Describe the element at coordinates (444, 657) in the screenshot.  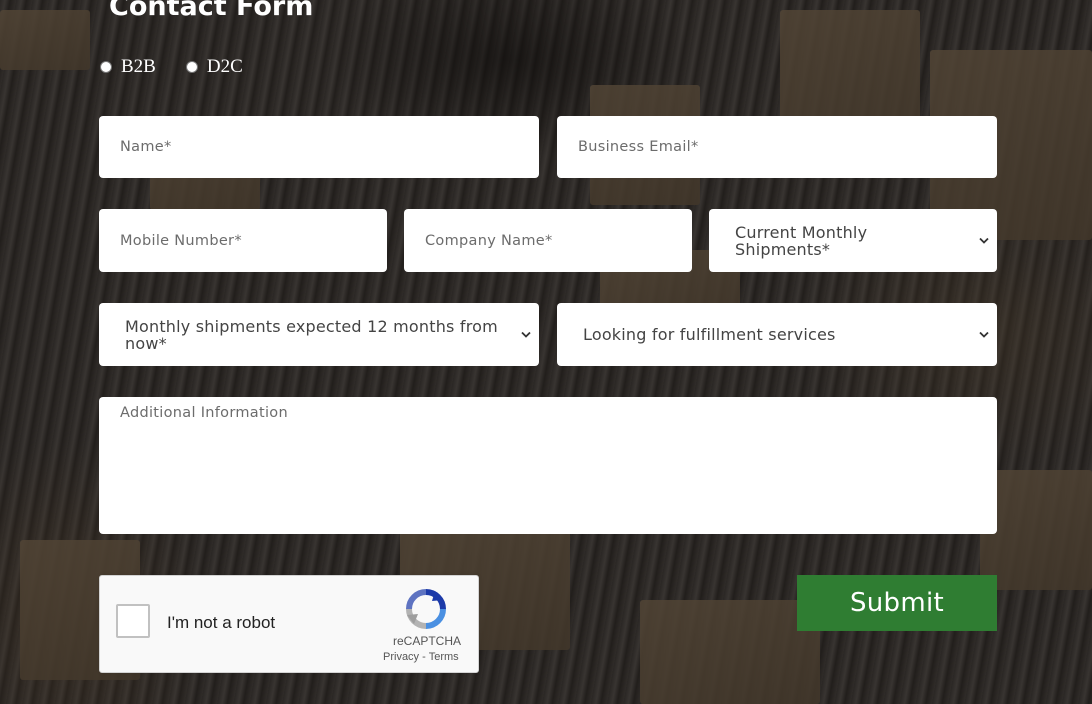
I see `recaptcha-terms-link: Terms` at that location.